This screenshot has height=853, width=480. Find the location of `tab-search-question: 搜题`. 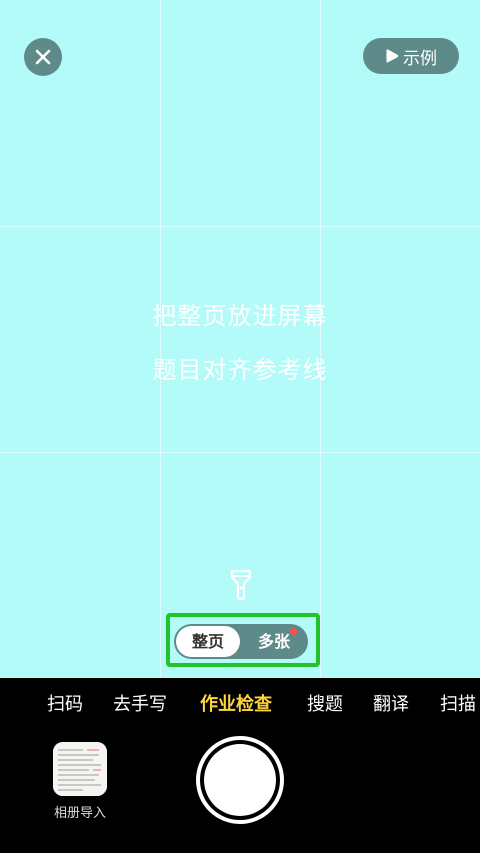

tab-search-question: 搜题 is located at coordinates (325, 703).